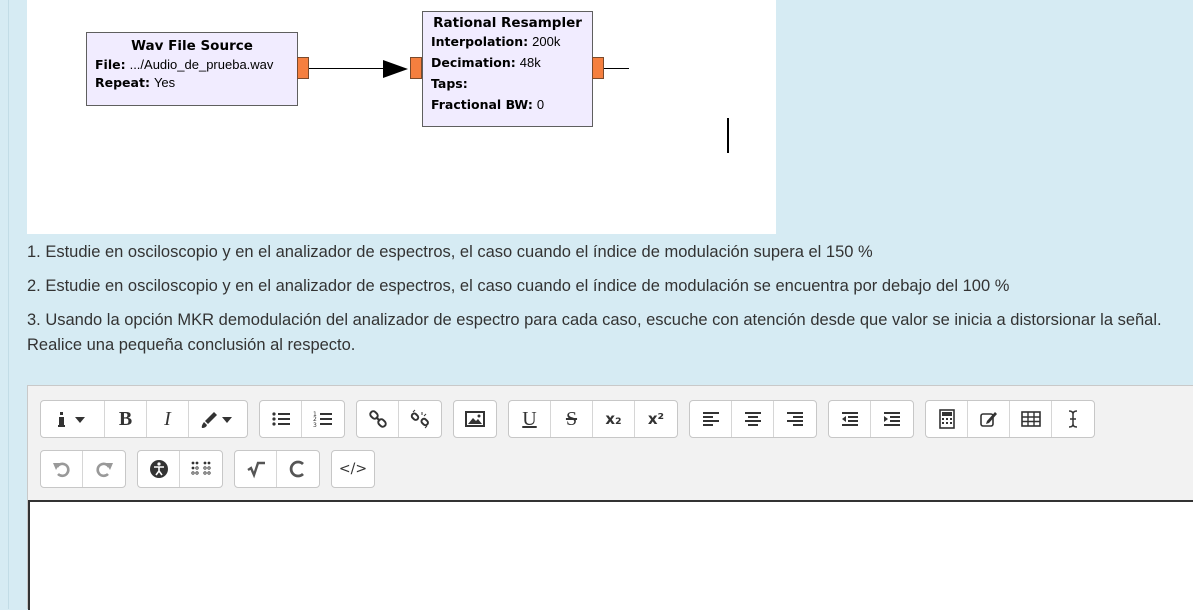 The image size is (1193, 610). I want to click on image-icon, so click(475, 419).